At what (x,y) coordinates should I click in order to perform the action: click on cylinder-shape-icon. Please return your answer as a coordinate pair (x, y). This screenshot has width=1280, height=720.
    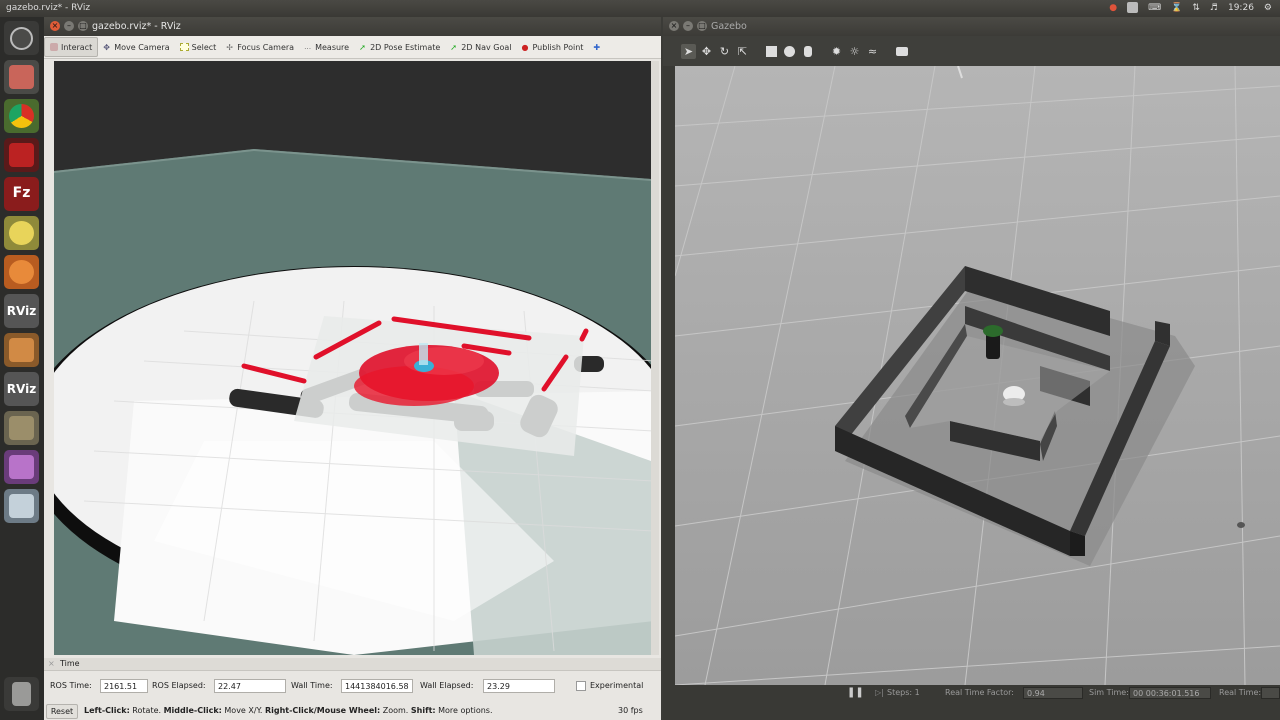
    Looking at the image, I should click on (807, 51).